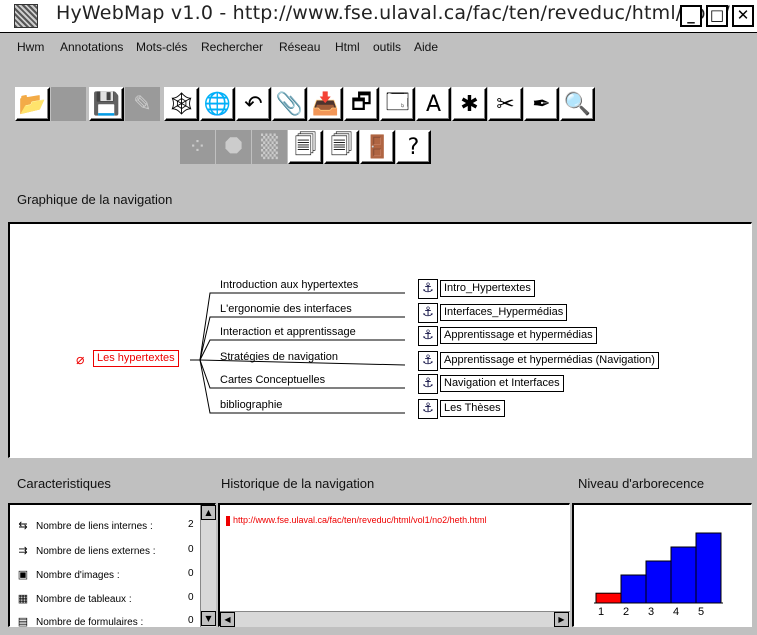 The image size is (757, 635). Describe the element at coordinates (90, 622) in the screenshot. I see `forms-label: Nombre de formulaires :` at that location.